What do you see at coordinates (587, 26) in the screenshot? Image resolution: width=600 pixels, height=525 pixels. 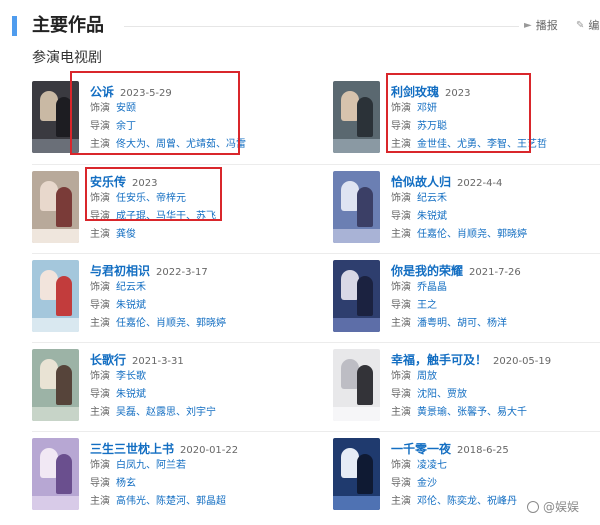 I see `edit-button: ✎ 编` at bounding box center [587, 26].